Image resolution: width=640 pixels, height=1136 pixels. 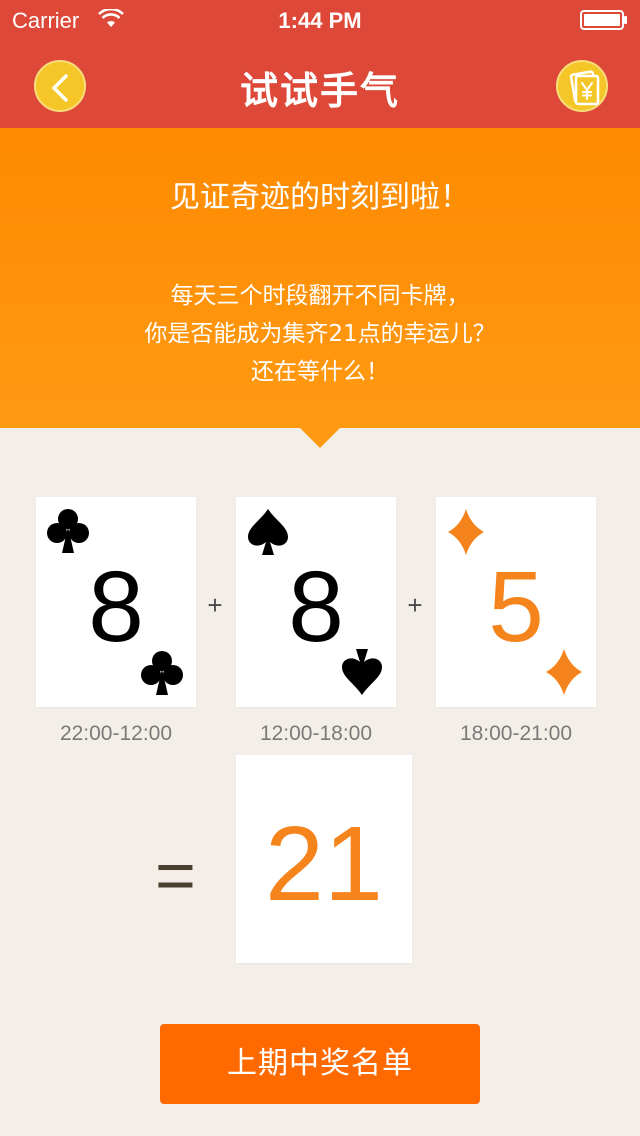 I want to click on card-evening: 5, so click(x=516, y=602).